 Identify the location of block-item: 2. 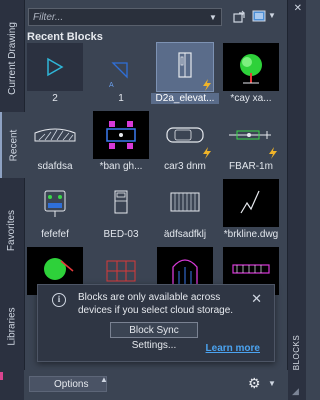
(55, 74).